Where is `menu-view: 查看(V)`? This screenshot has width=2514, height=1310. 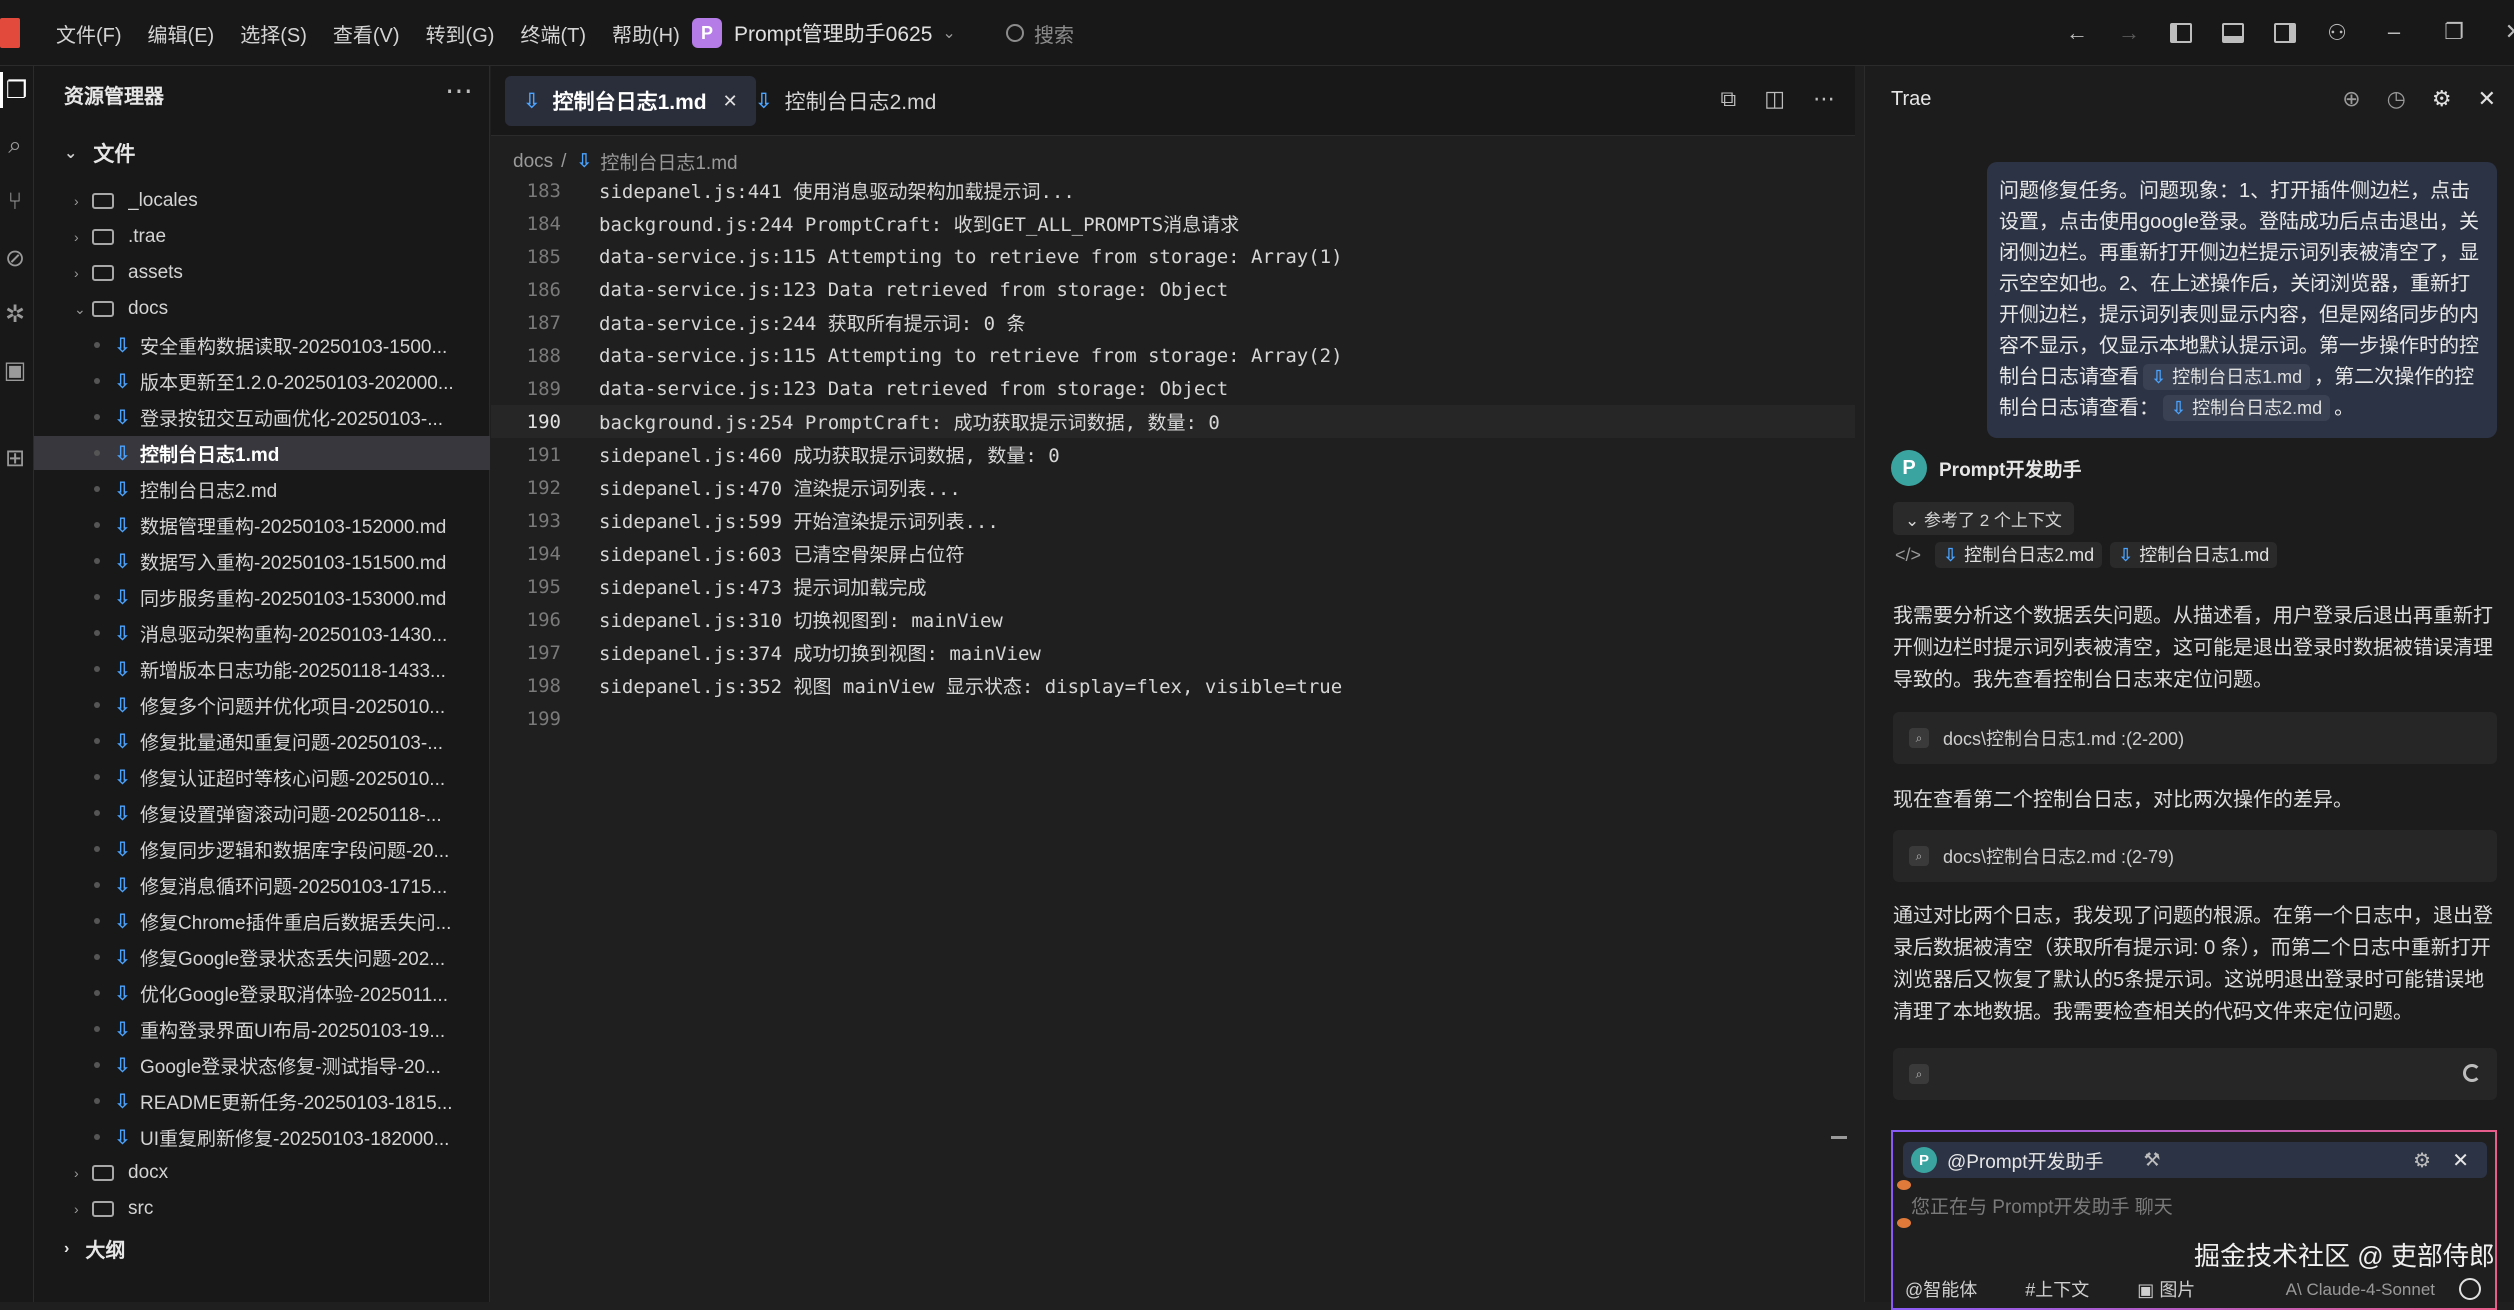 menu-view: 查看(V) is located at coordinates (366, 33).